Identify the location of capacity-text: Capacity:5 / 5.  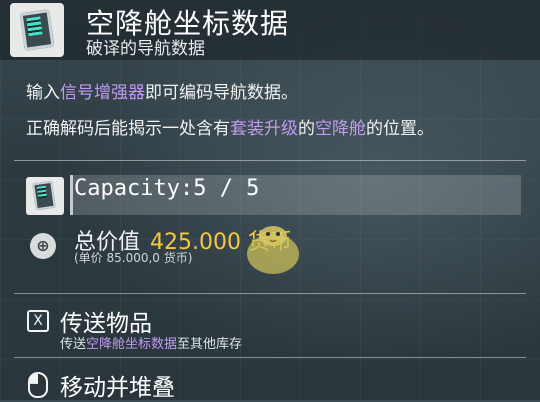
(167, 188).